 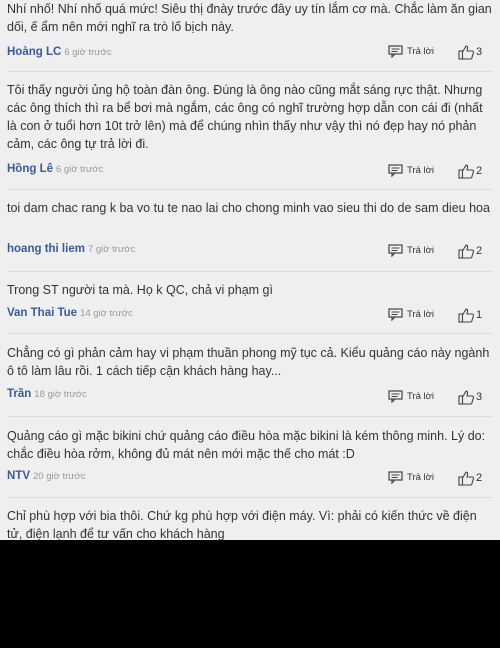 What do you see at coordinates (19, 394) in the screenshot?
I see `comment-author: Trần` at bounding box center [19, 394].